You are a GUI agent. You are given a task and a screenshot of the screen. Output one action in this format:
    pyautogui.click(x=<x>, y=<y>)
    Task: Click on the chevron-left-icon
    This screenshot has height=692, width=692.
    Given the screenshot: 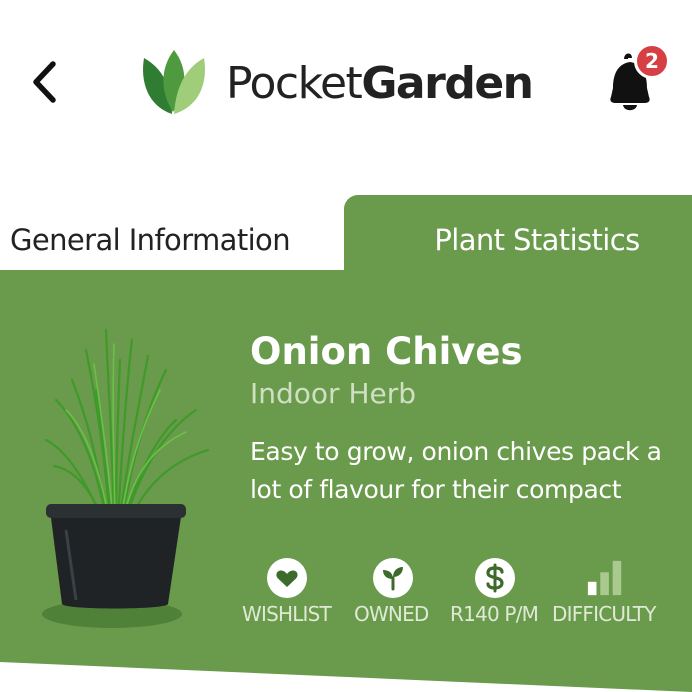 What is the action you would take?
    pyautogui.click(x=44, y=82)
    